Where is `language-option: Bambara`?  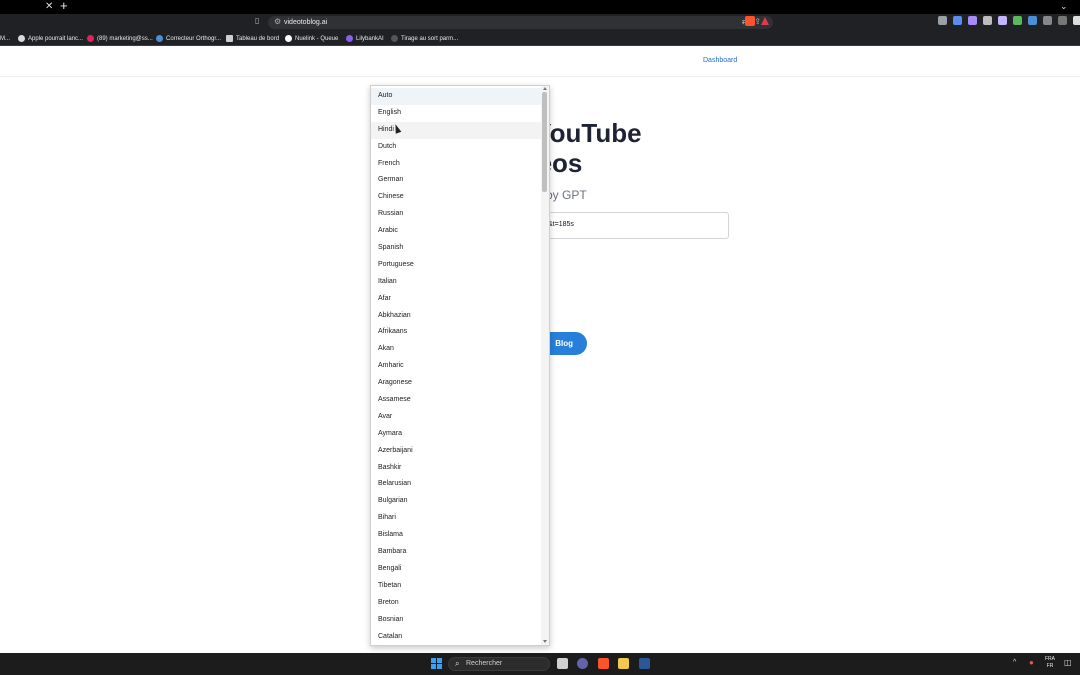 language-option: Bambara is located at coordinates (456, 552).